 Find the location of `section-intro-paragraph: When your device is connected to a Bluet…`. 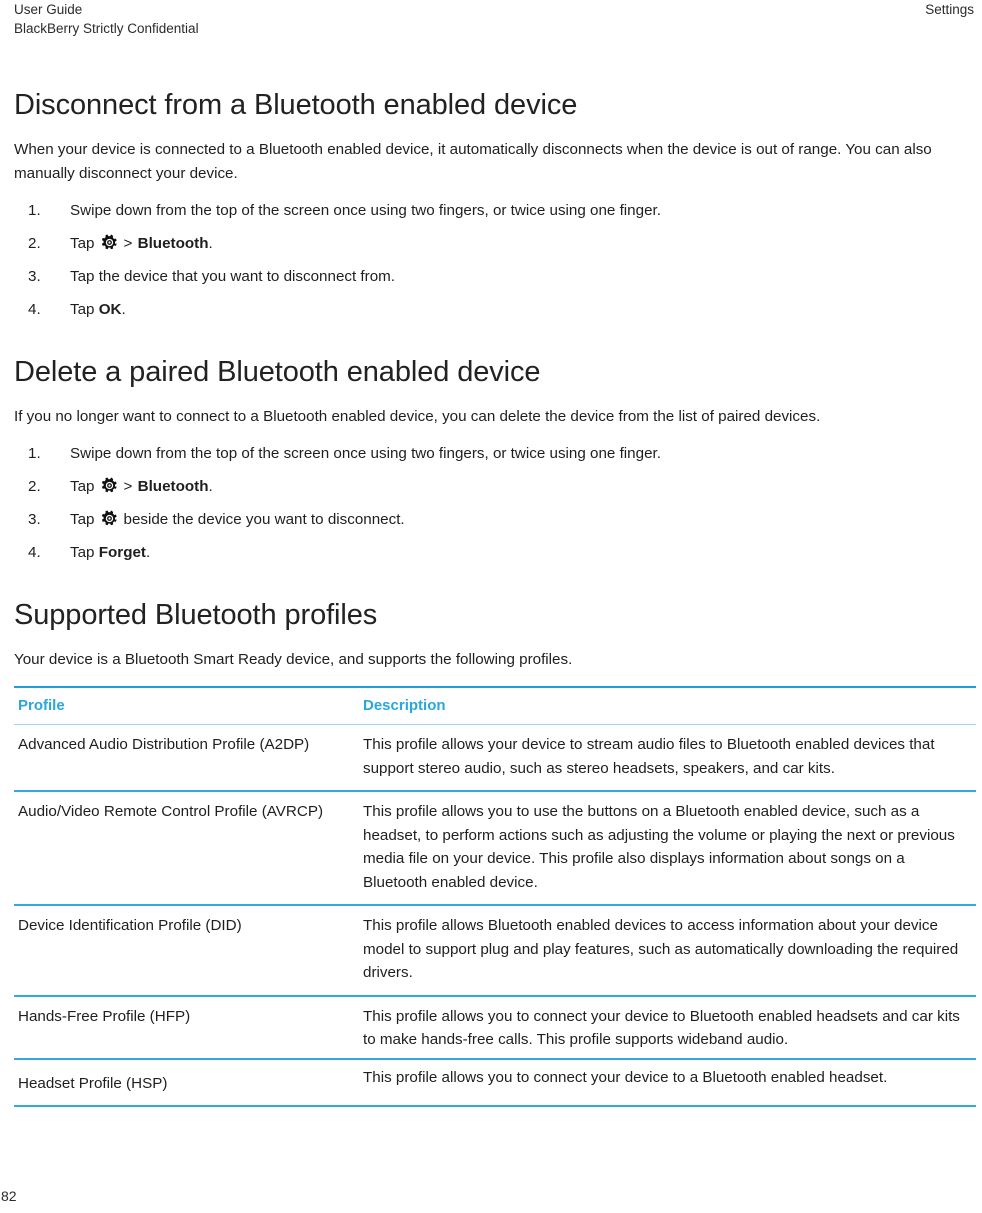

section-intro-paragraph: When your device is connected to a Bluet… is located at coordinates (473, 161).